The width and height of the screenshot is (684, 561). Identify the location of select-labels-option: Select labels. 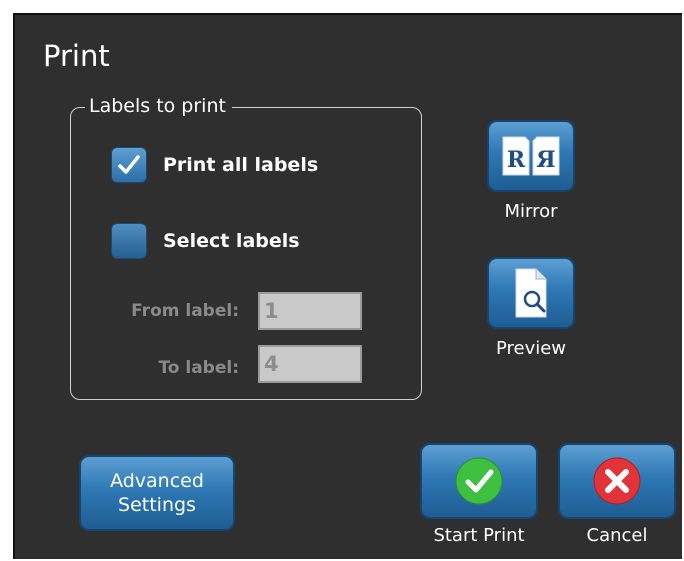
(205, 241).